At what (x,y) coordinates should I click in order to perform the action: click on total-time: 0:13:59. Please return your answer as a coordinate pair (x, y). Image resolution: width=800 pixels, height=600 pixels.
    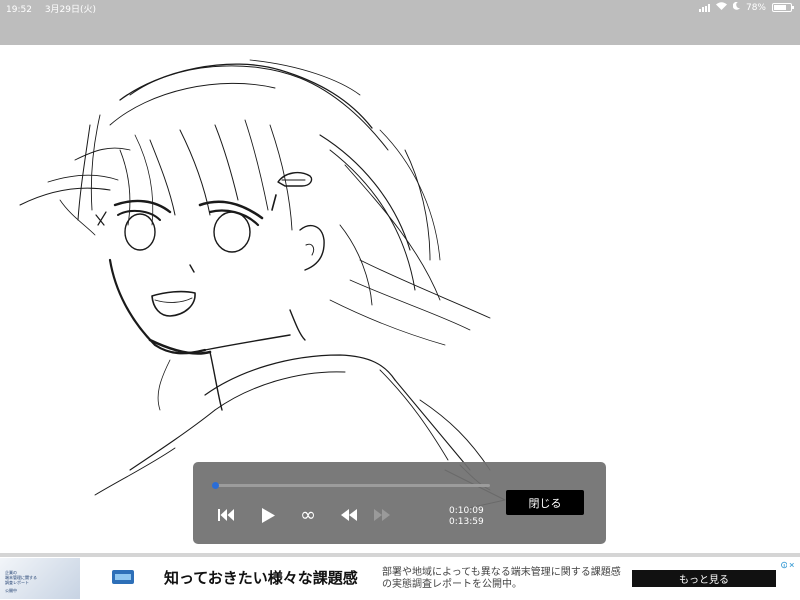
    Looking at the image, I should click on (466, 522).